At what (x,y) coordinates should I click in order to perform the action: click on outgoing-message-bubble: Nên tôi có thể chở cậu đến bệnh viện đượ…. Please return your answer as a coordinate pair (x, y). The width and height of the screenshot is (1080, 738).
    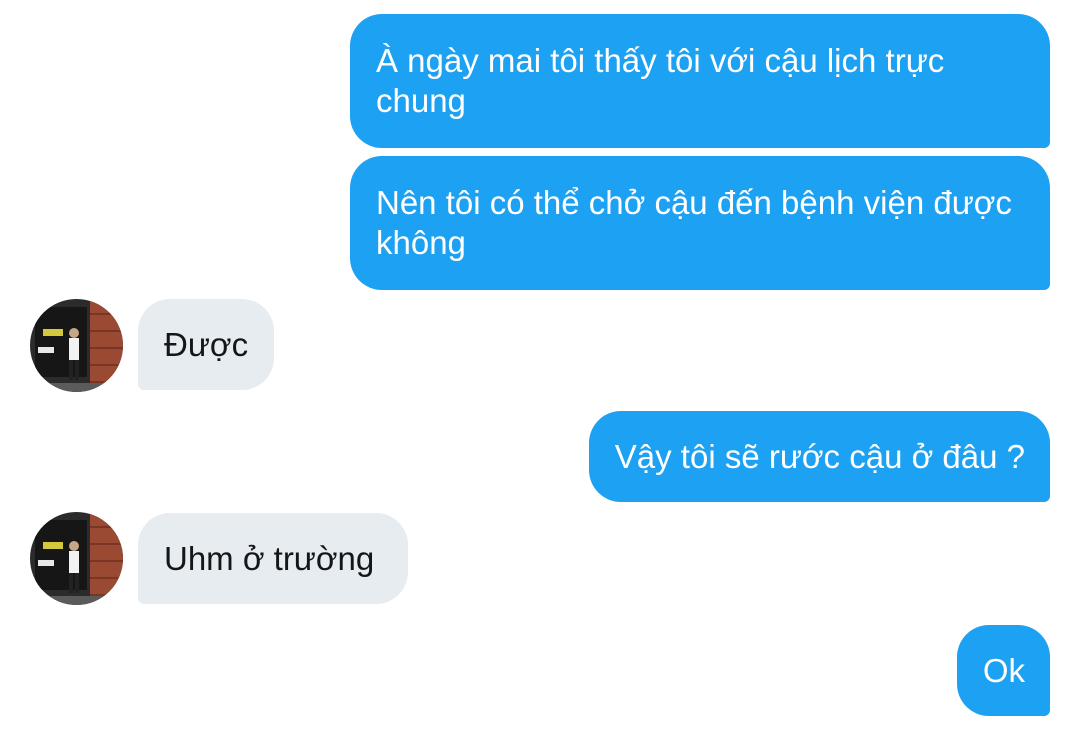
    Looking at the image, I should click on (700, 223).